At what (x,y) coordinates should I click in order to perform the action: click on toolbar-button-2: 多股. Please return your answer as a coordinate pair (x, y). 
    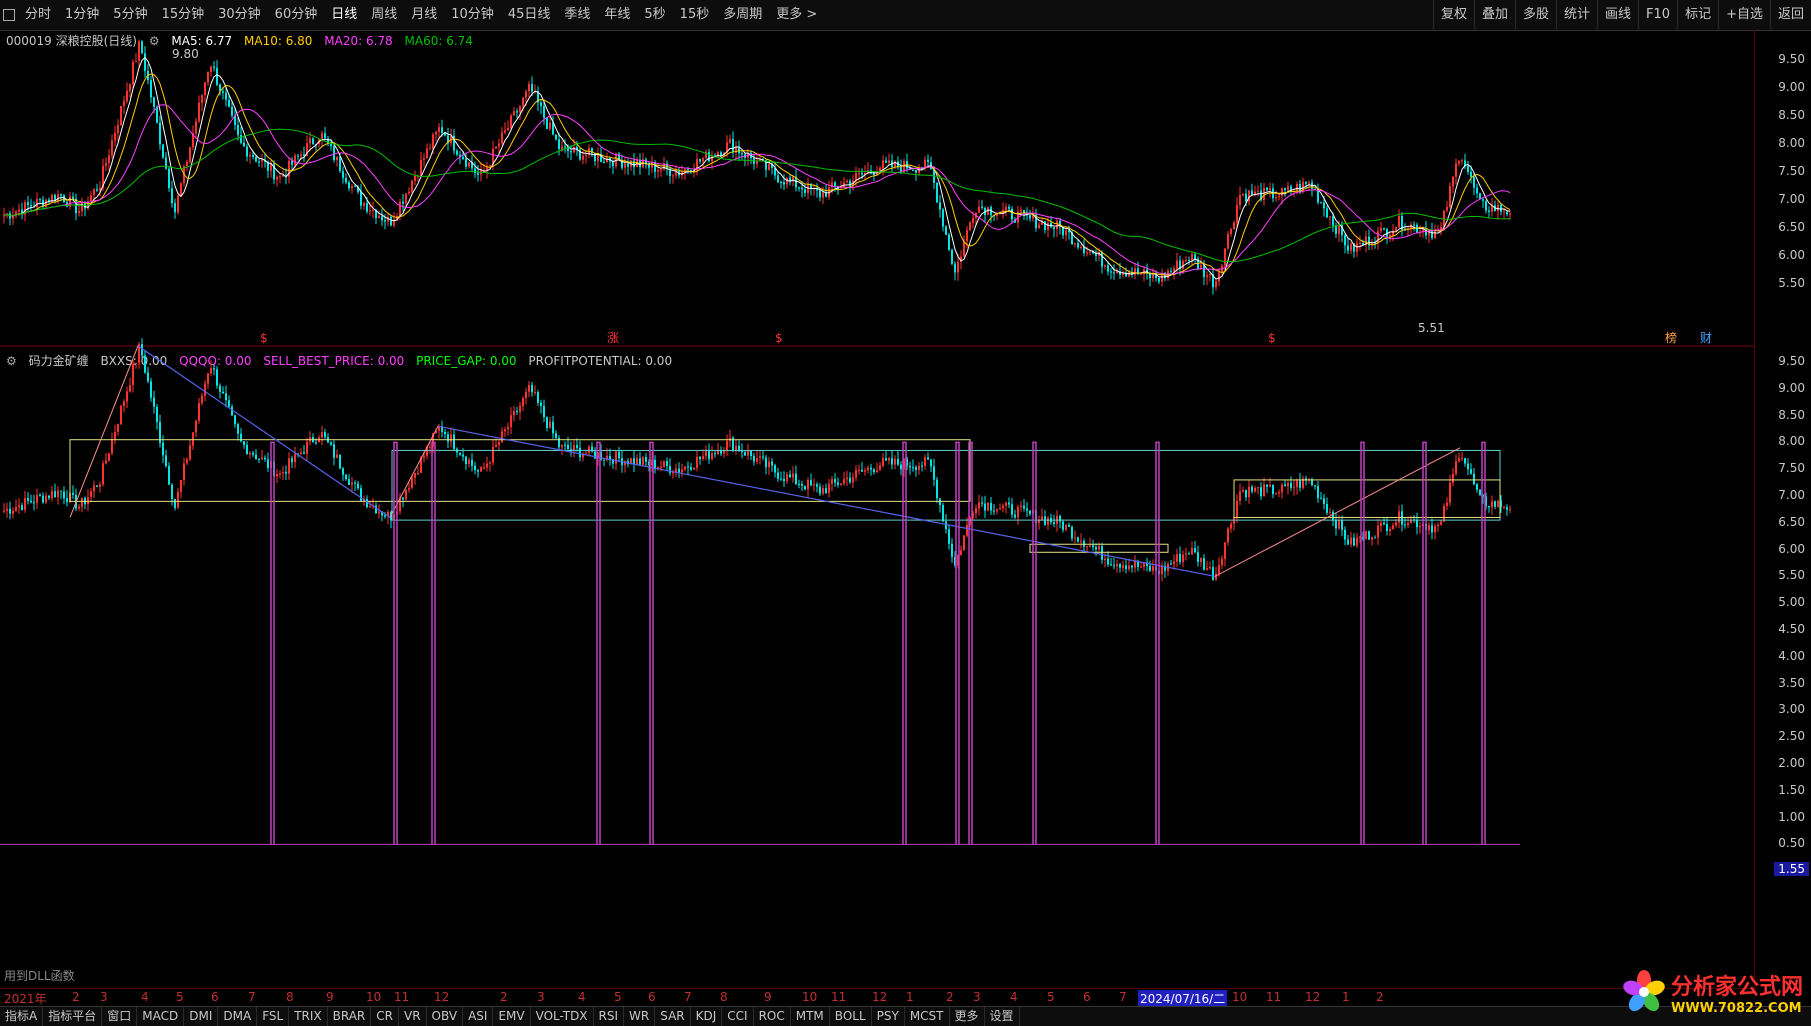
    Looking at the image, I should click on (1535, 15).